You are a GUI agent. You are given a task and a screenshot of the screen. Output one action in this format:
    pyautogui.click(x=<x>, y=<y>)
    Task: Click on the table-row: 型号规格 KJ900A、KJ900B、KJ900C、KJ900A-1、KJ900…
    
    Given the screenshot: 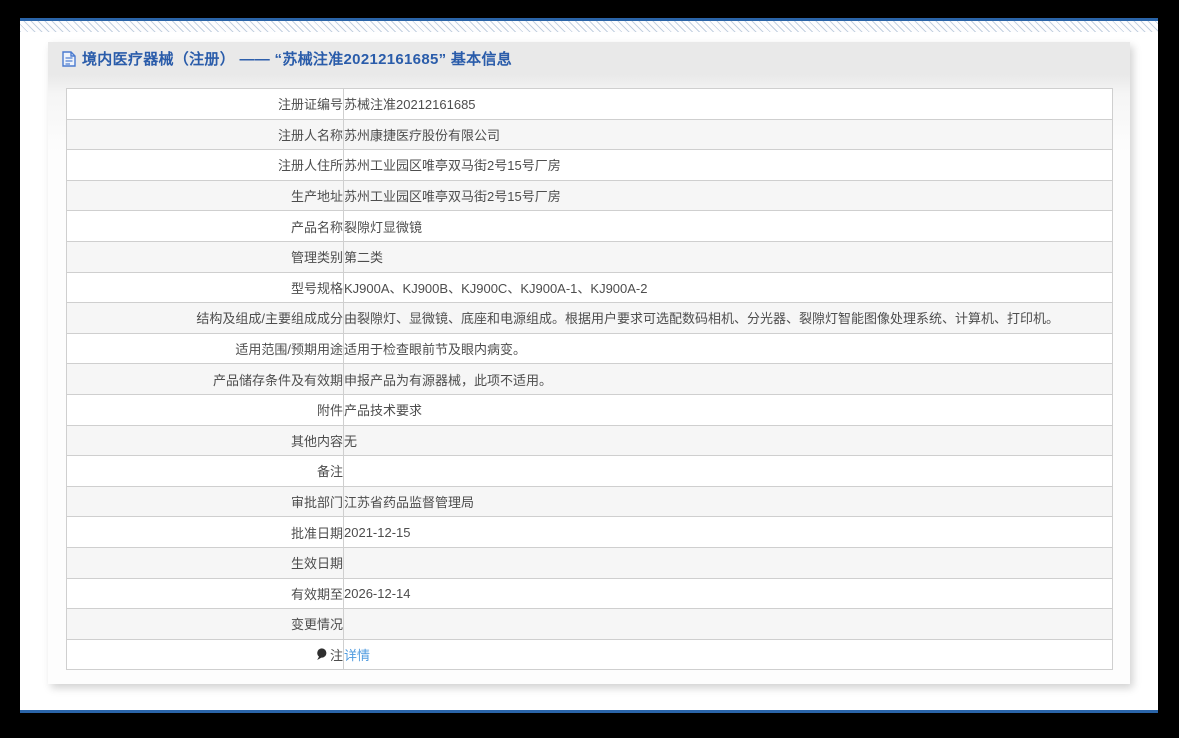 What is the action you would take?
    pyautogui.click(x=589, y=287)
    